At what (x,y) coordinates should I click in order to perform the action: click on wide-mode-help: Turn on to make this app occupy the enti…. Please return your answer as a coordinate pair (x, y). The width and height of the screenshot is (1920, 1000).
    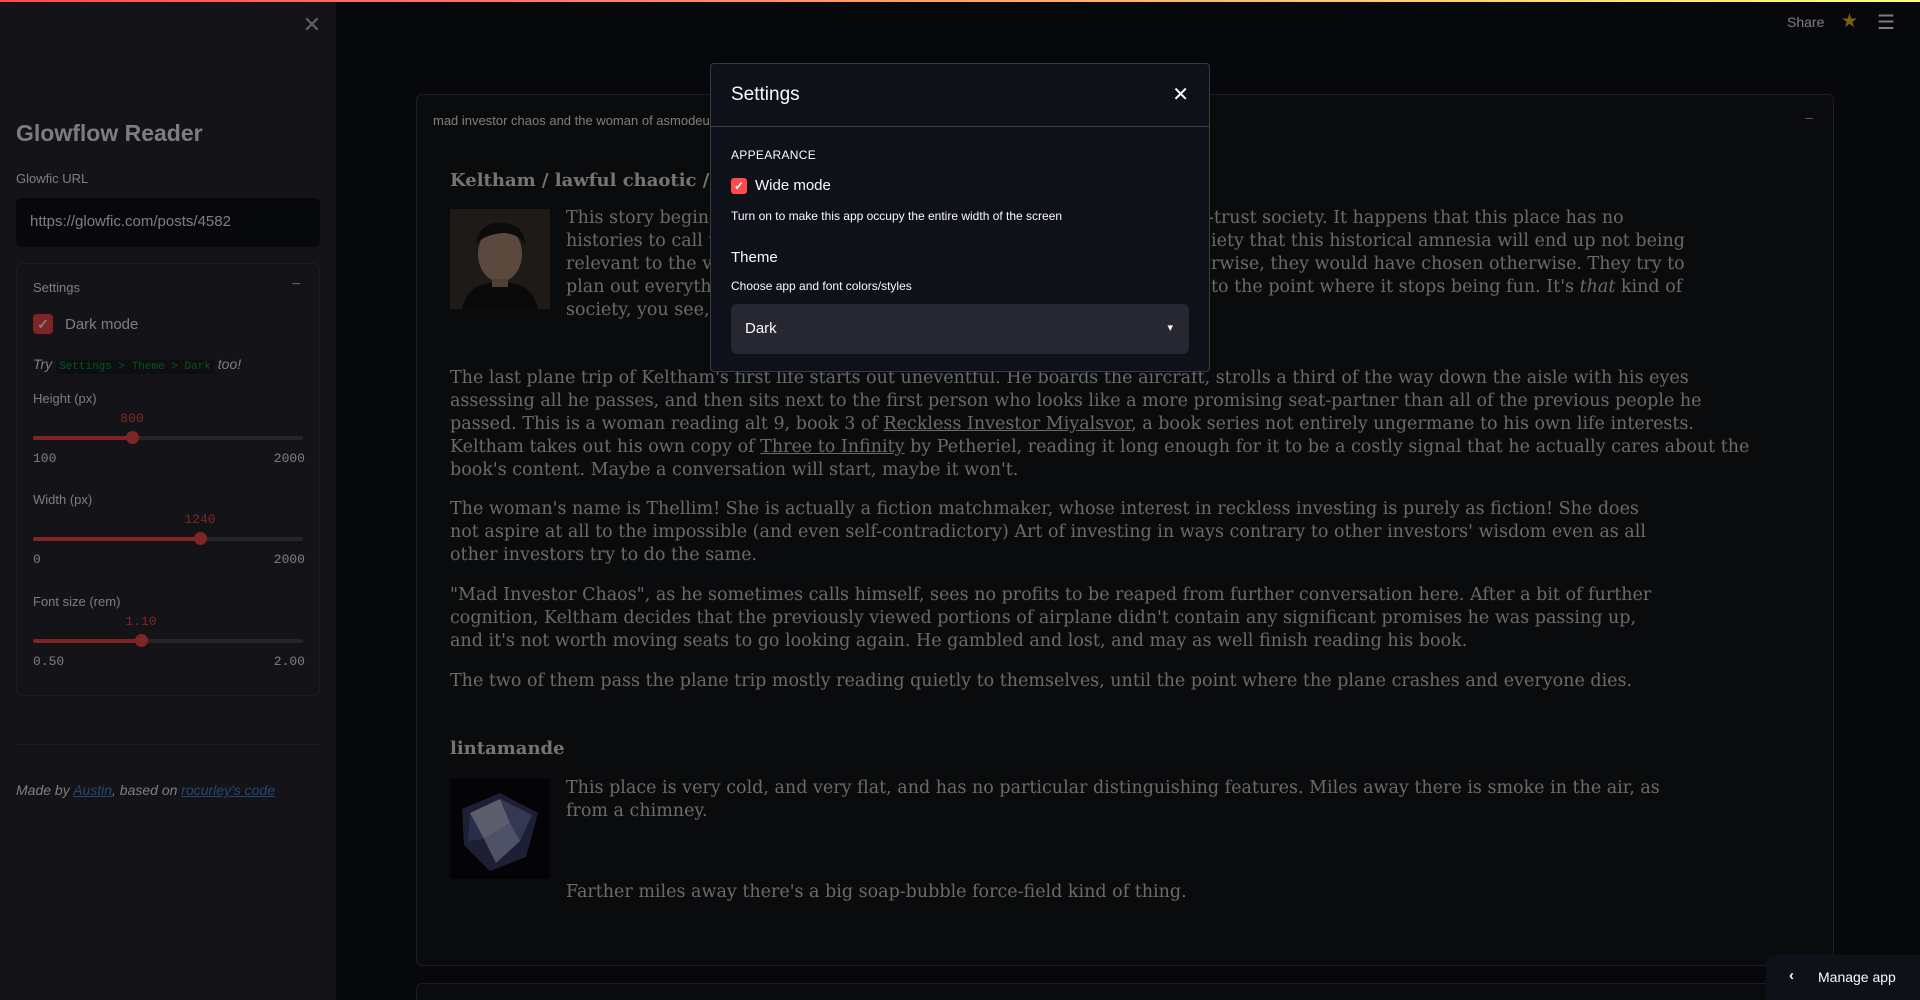
    Looking at the image, I should click on (897, 216).